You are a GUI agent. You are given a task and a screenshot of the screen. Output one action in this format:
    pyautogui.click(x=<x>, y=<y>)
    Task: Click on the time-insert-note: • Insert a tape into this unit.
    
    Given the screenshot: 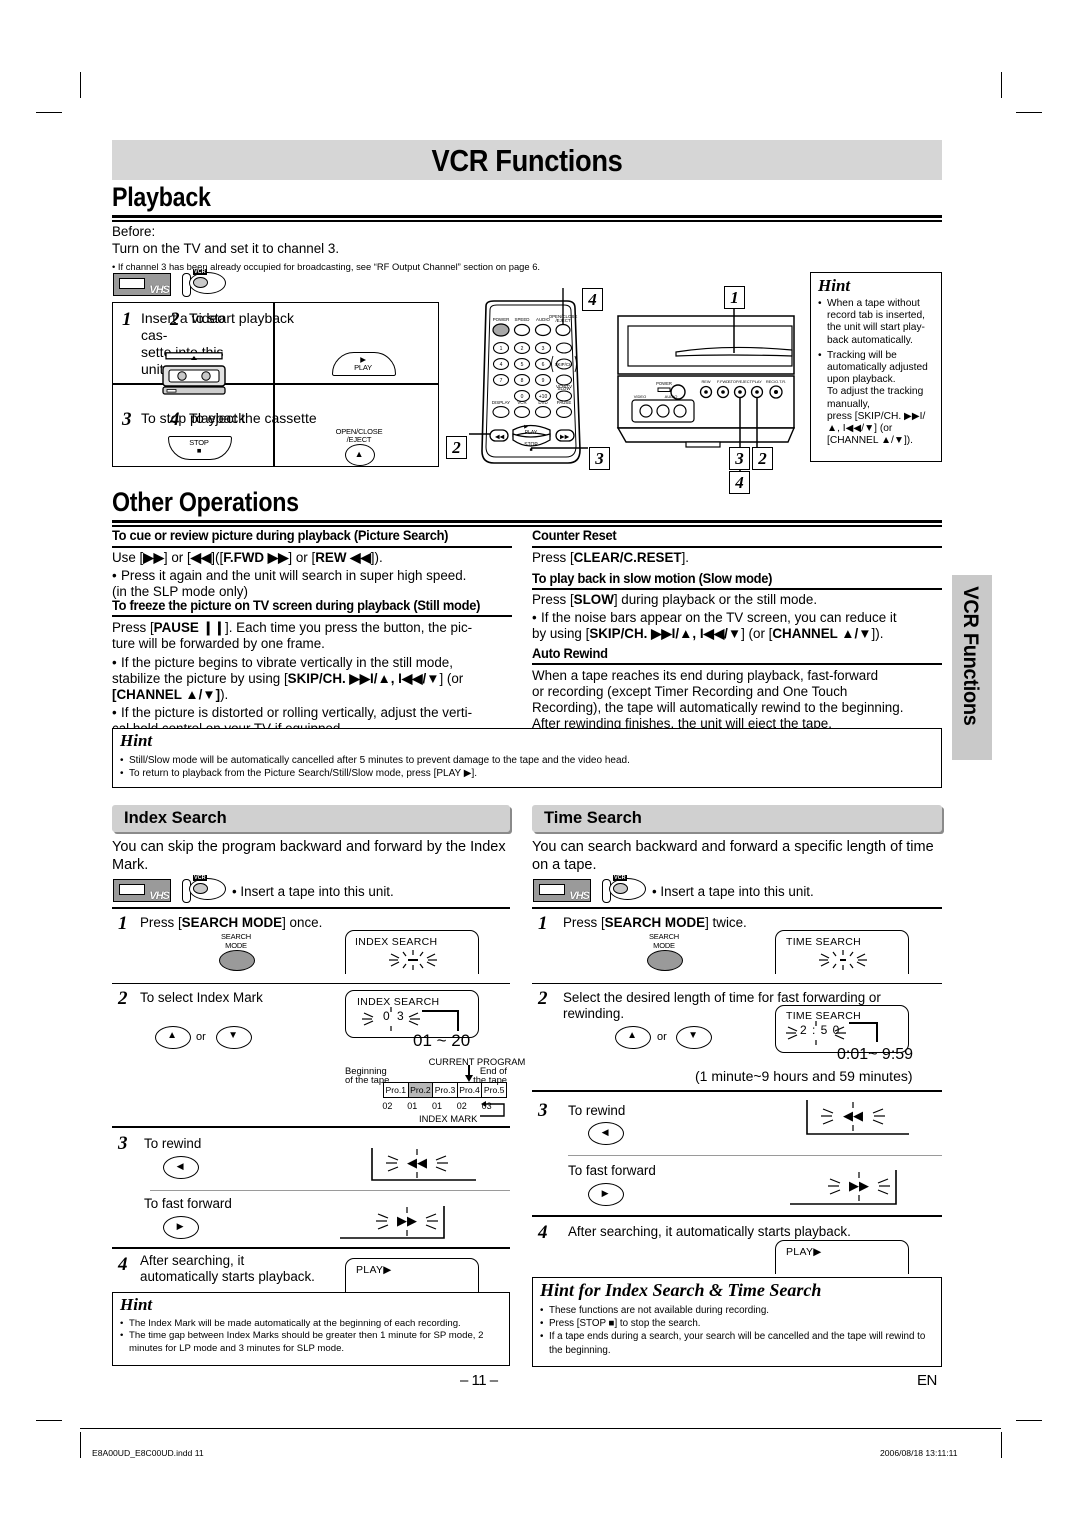 What is the action you would take?
    pyautogui.click(x=733, y=891)
    